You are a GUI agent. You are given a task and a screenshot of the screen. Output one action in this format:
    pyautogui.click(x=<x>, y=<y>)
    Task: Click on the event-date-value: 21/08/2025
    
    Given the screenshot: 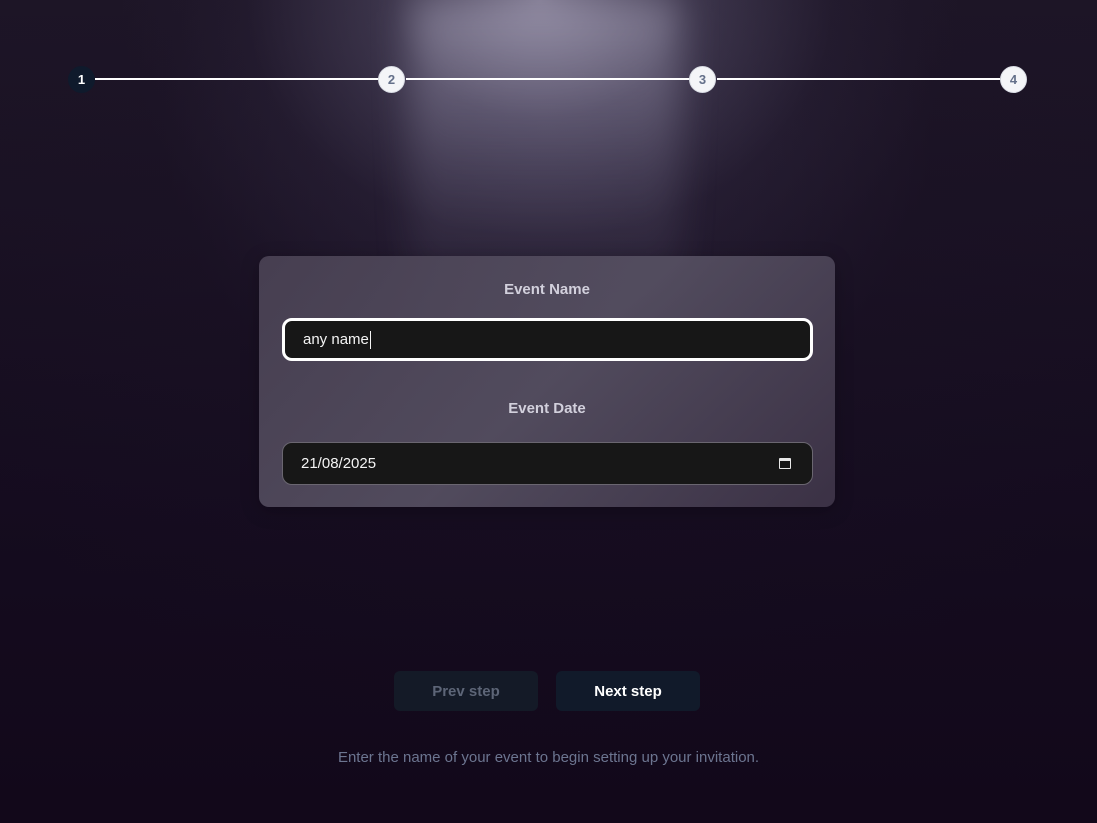 What is the action you would take?
    pyautogui.click(x=339, y=463)
    